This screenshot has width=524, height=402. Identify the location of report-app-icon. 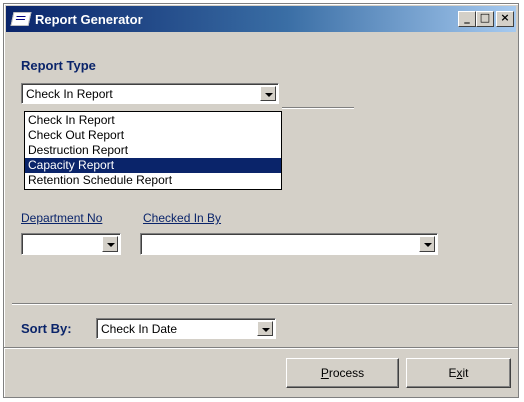
(21, 19).